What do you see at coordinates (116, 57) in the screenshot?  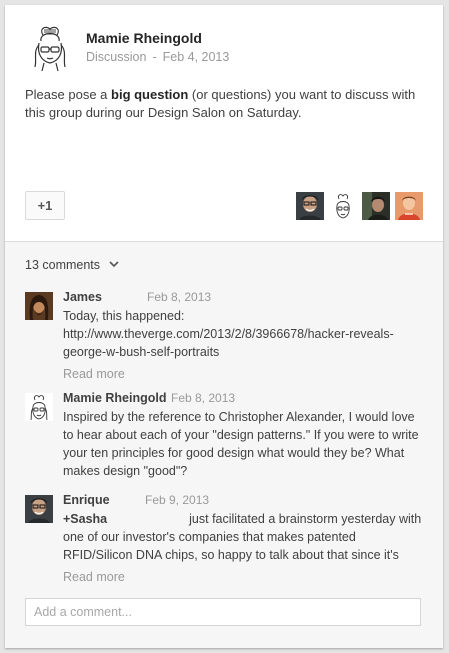 I see `post-category: Discussion` at bounding box center [116, 57].